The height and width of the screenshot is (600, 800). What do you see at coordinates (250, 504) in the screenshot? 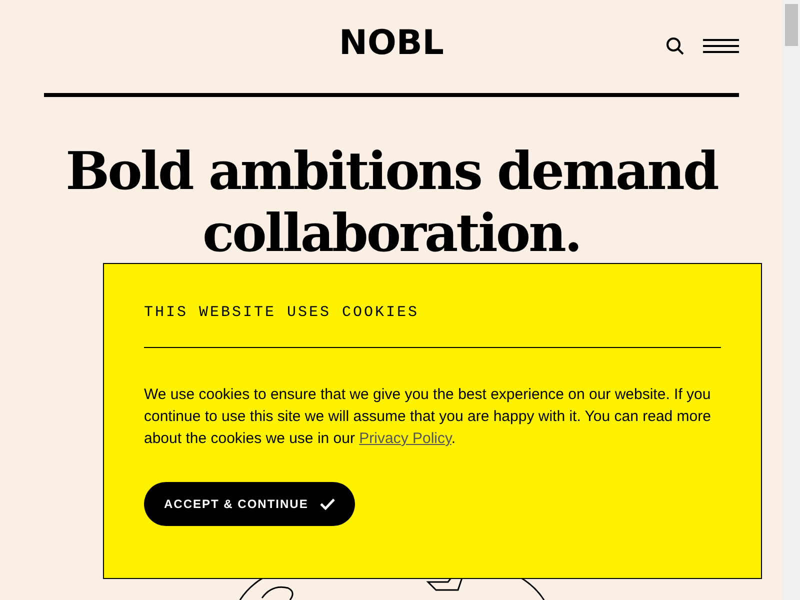
I see `accept-button: ACCEPT & CONTINUE` at bounding box center [250, 504].